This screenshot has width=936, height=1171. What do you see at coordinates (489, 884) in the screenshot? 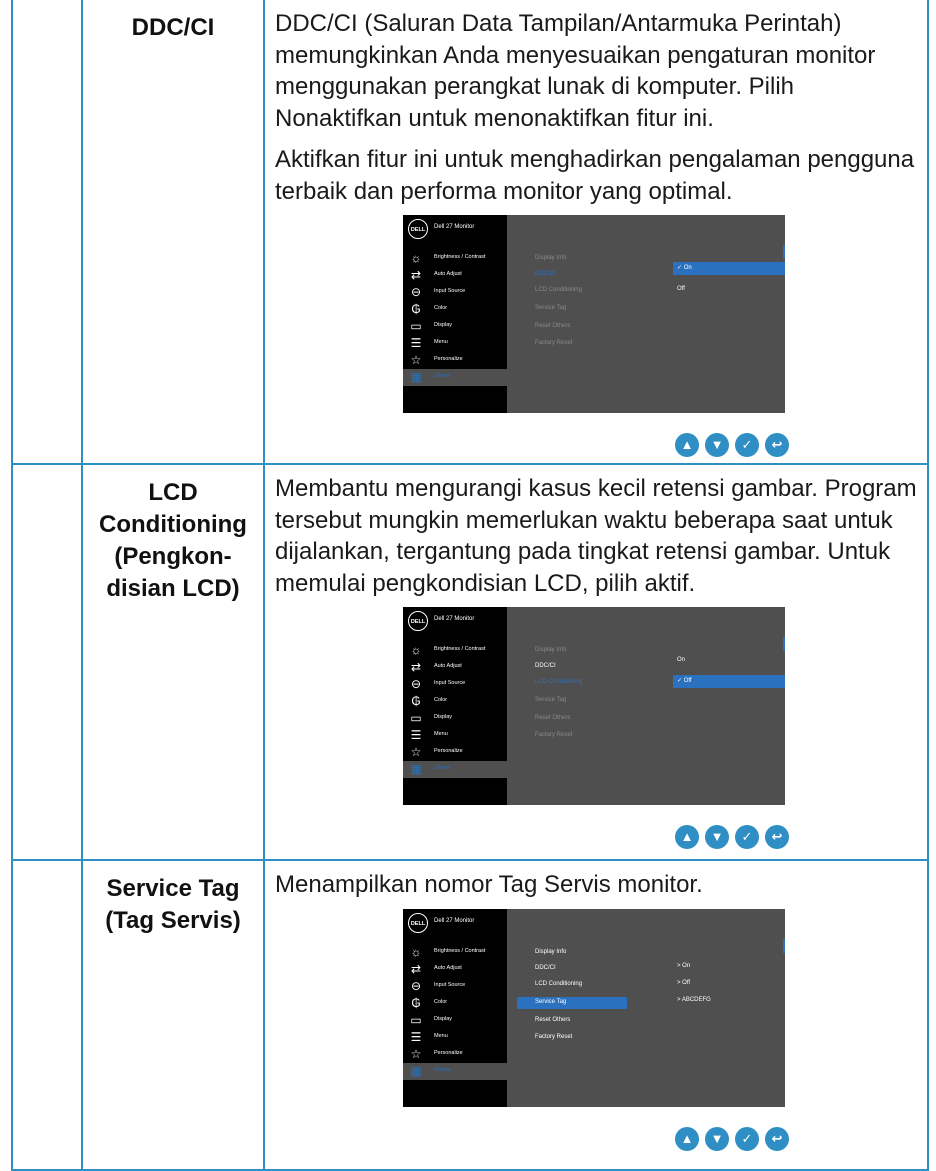
I see `description-text: Menampilkan nomor Tag Servis monitor.` at bounding box center [489, 884].